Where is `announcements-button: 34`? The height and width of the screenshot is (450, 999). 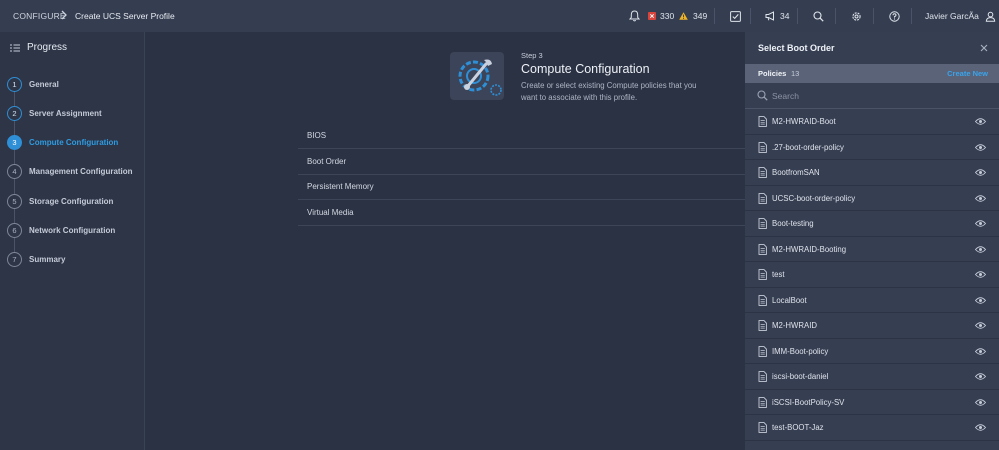
announcements-button: 34 is located at coordinates (777, 16).